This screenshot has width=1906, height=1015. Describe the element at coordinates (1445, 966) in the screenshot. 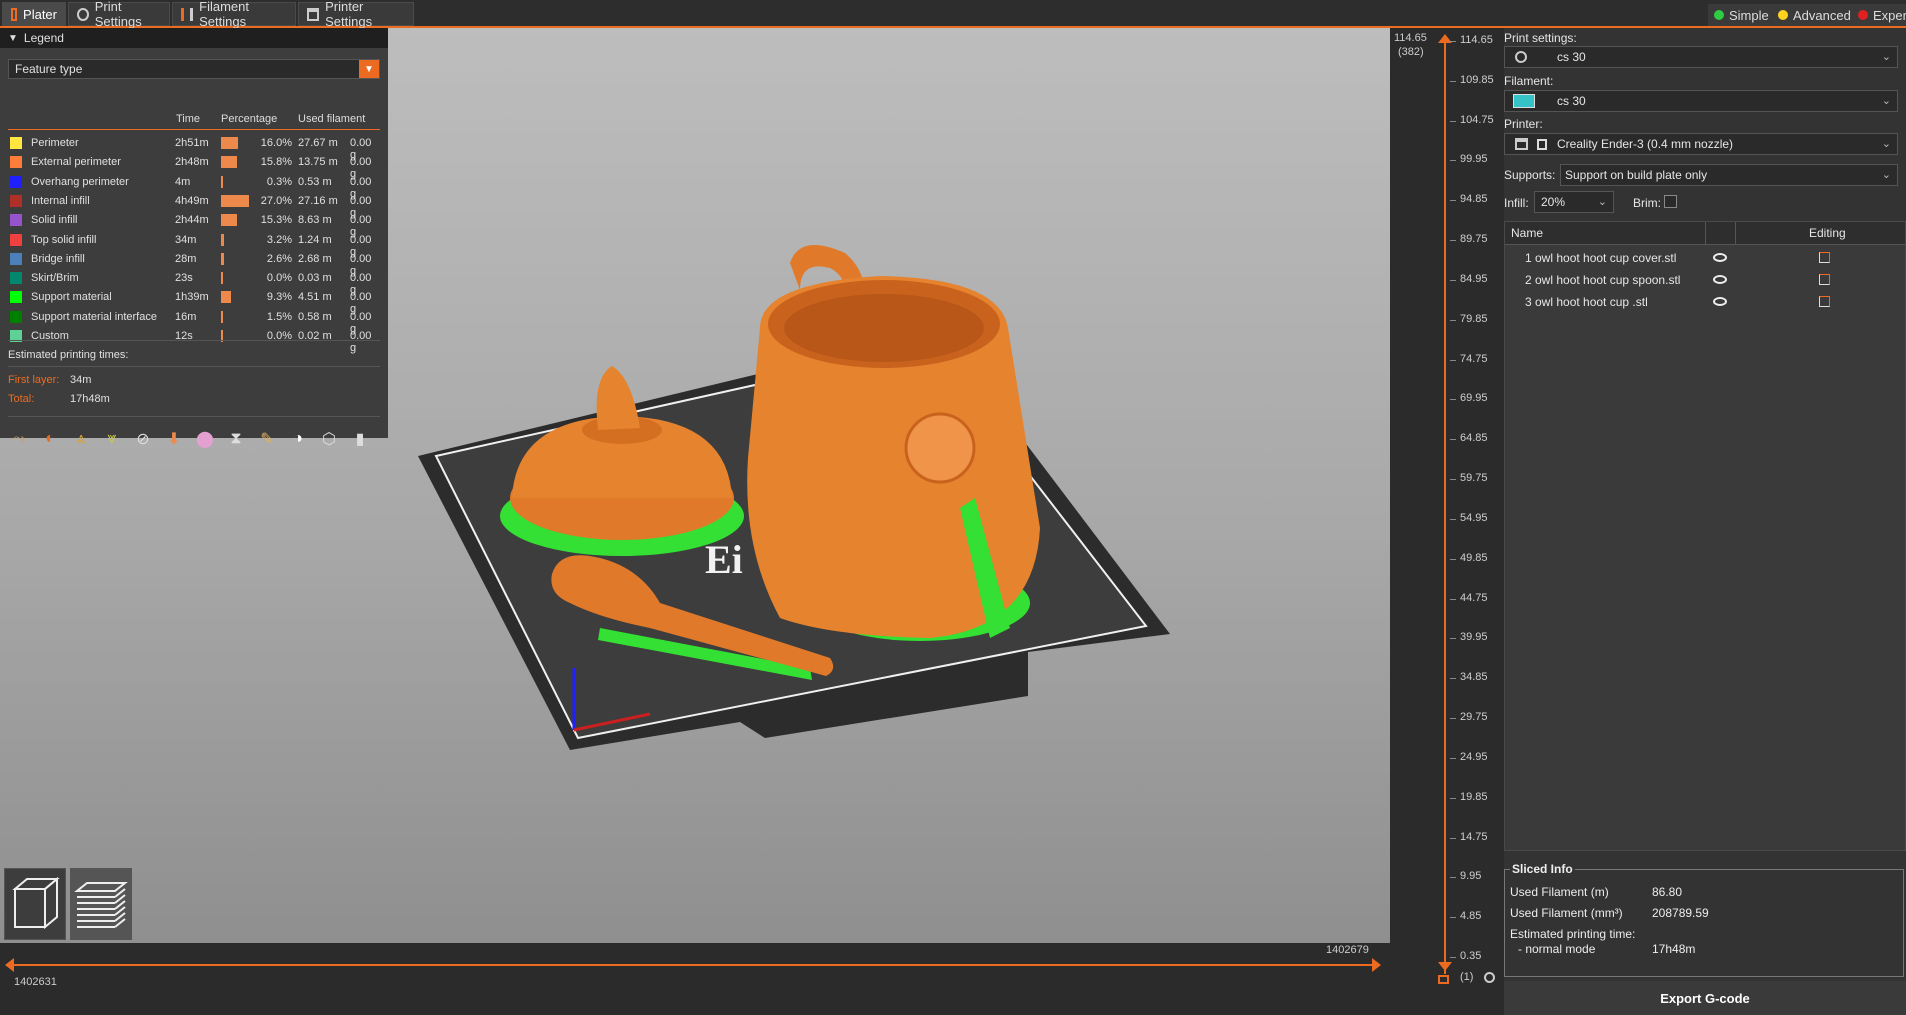

I see `slider-thumb-bottom` at that location.